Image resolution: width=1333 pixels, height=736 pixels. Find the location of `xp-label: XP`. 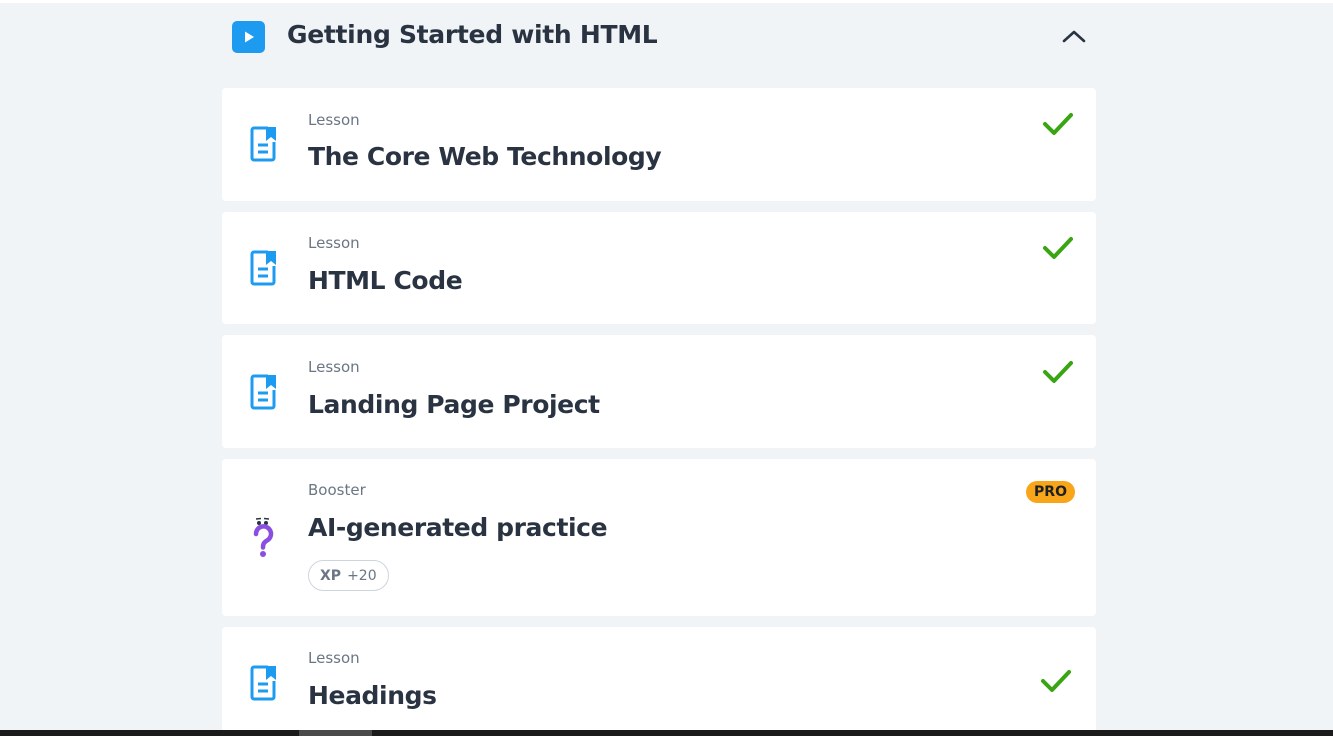

xp-label: XP is located at coordinates (331, 575).